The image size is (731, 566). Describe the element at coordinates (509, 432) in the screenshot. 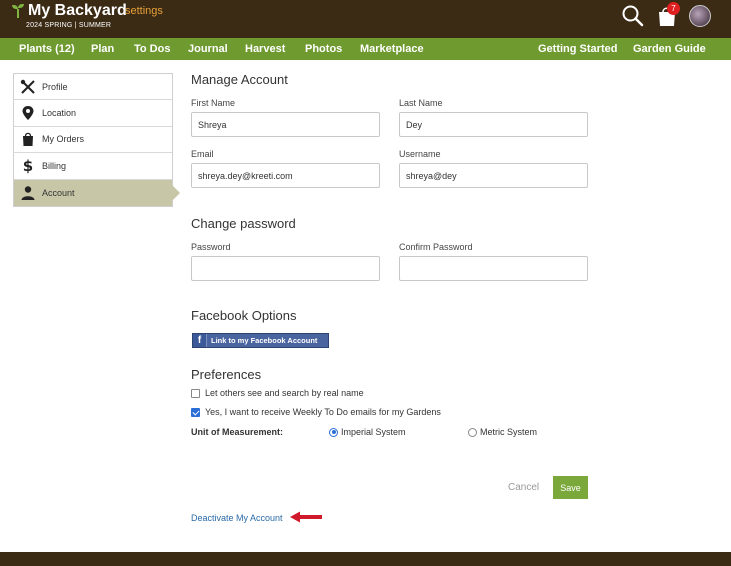

I see `metric-label: Metric System` at that location.